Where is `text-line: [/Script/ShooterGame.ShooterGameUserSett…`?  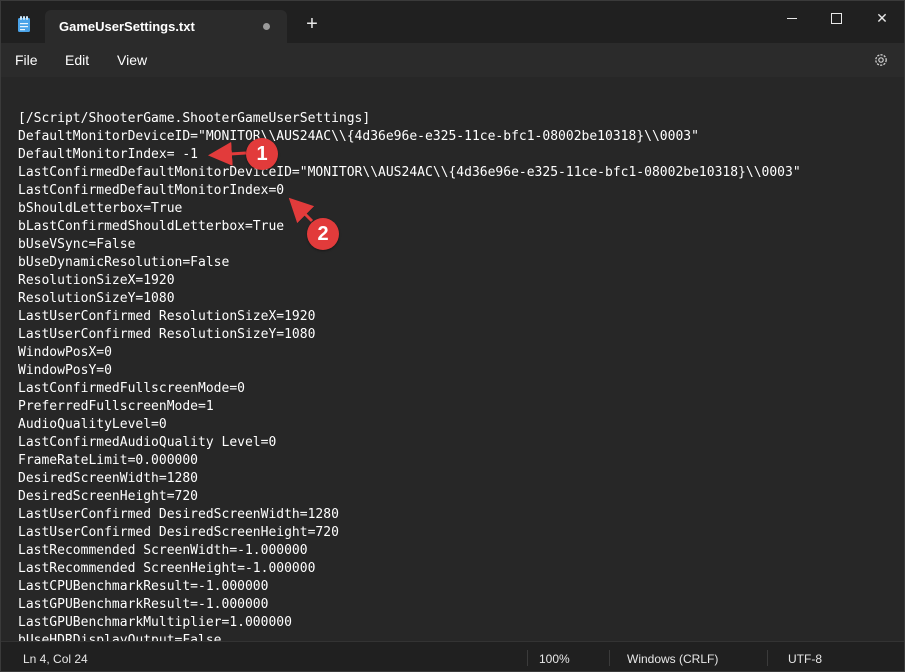 text-line: [/Script/ShooterGame.ShooterGameUserSett… is located at coordinates (194, 118).